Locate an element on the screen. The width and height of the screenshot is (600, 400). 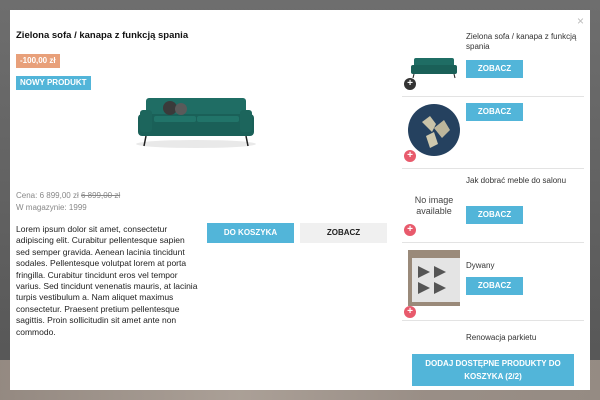
price-old: 6 899,00 zł is located at coordinates (100, 195).